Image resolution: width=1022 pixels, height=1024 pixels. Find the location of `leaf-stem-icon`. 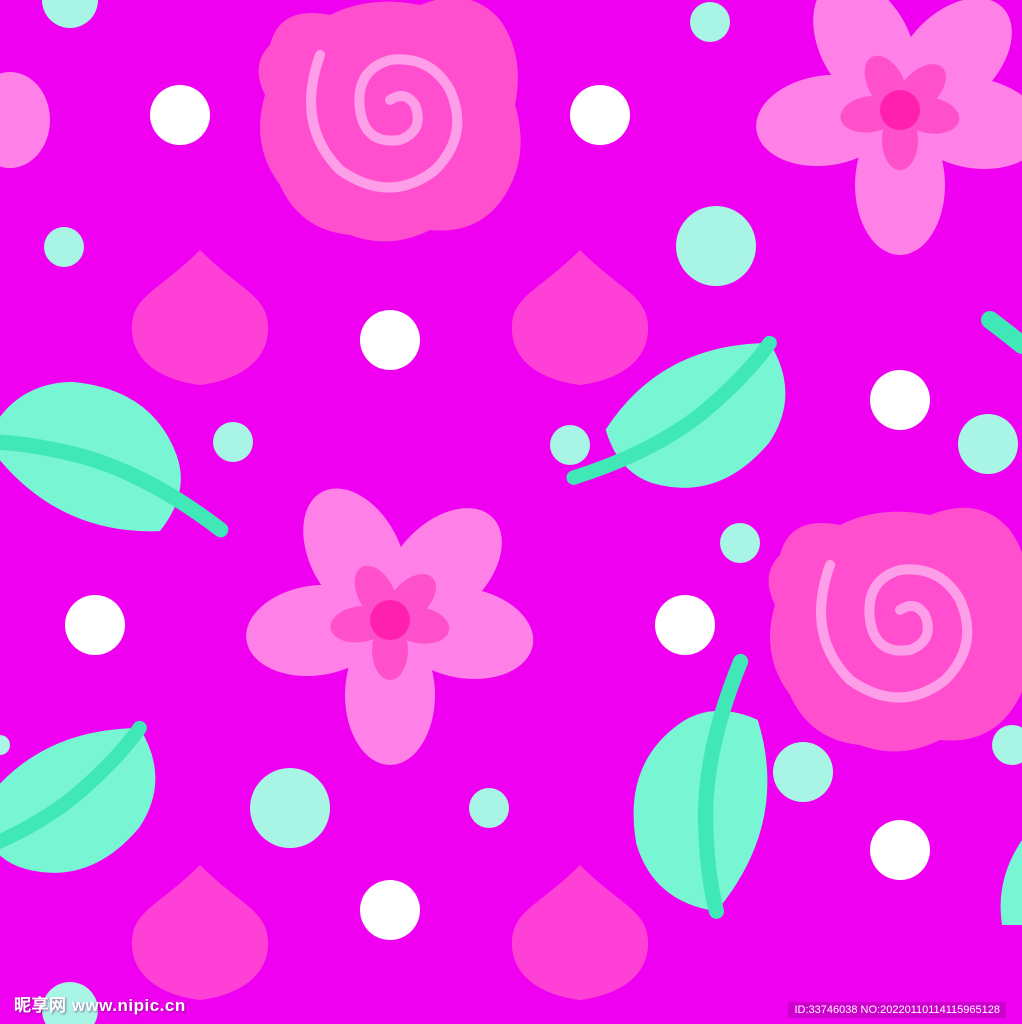

leaf-stem-icon is located at coordinates (1001, 332).